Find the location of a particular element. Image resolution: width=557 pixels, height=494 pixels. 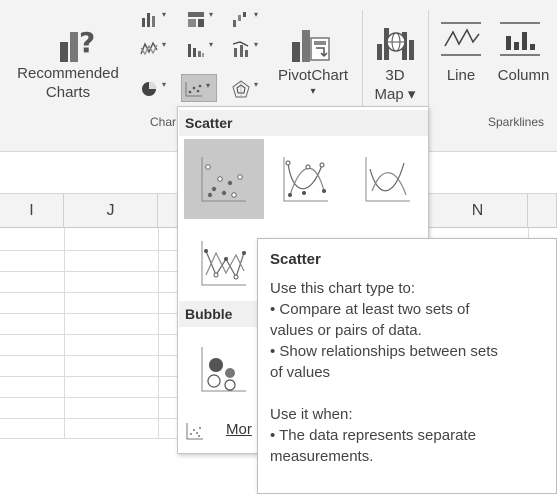

scatter-smooth-lines-icon is located at coordinates (387, 179).